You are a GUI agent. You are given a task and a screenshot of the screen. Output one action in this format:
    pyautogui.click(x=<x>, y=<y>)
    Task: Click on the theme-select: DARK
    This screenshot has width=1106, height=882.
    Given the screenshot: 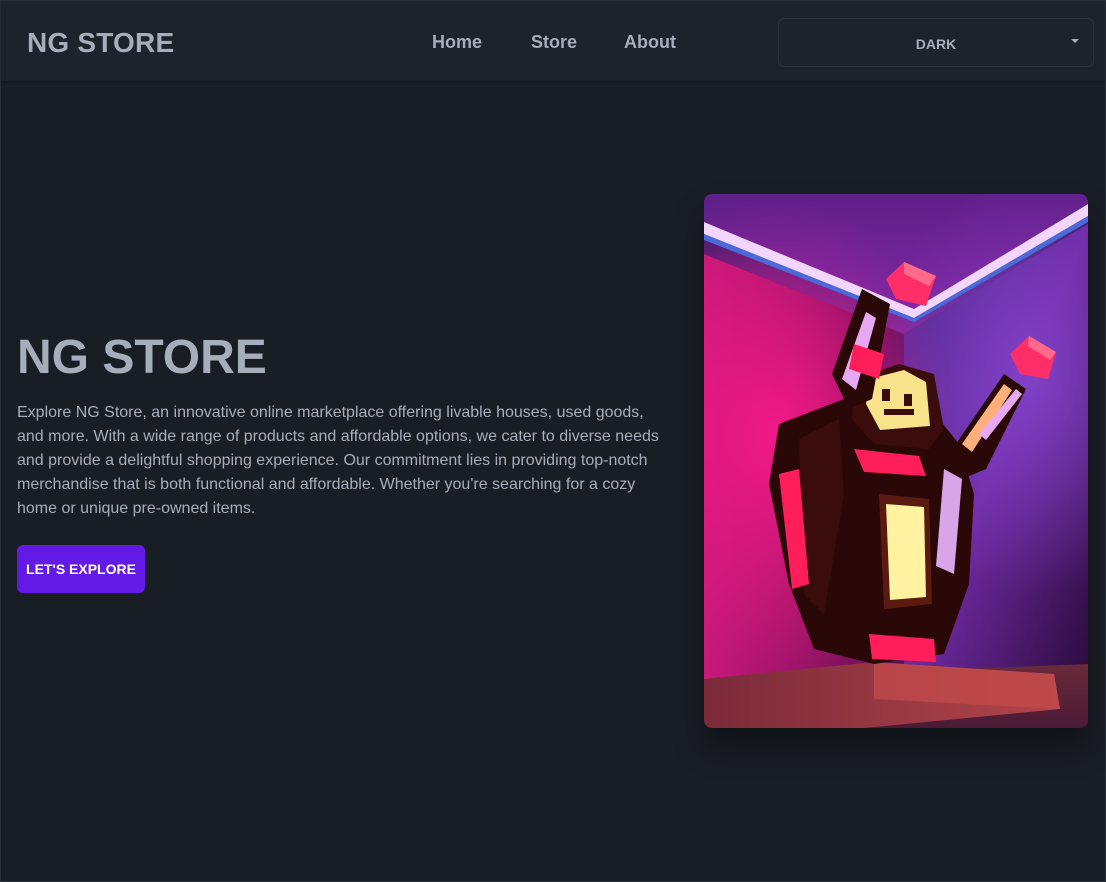 What is the action you would take?
    pyautogui.click(x=936, y=42)
    